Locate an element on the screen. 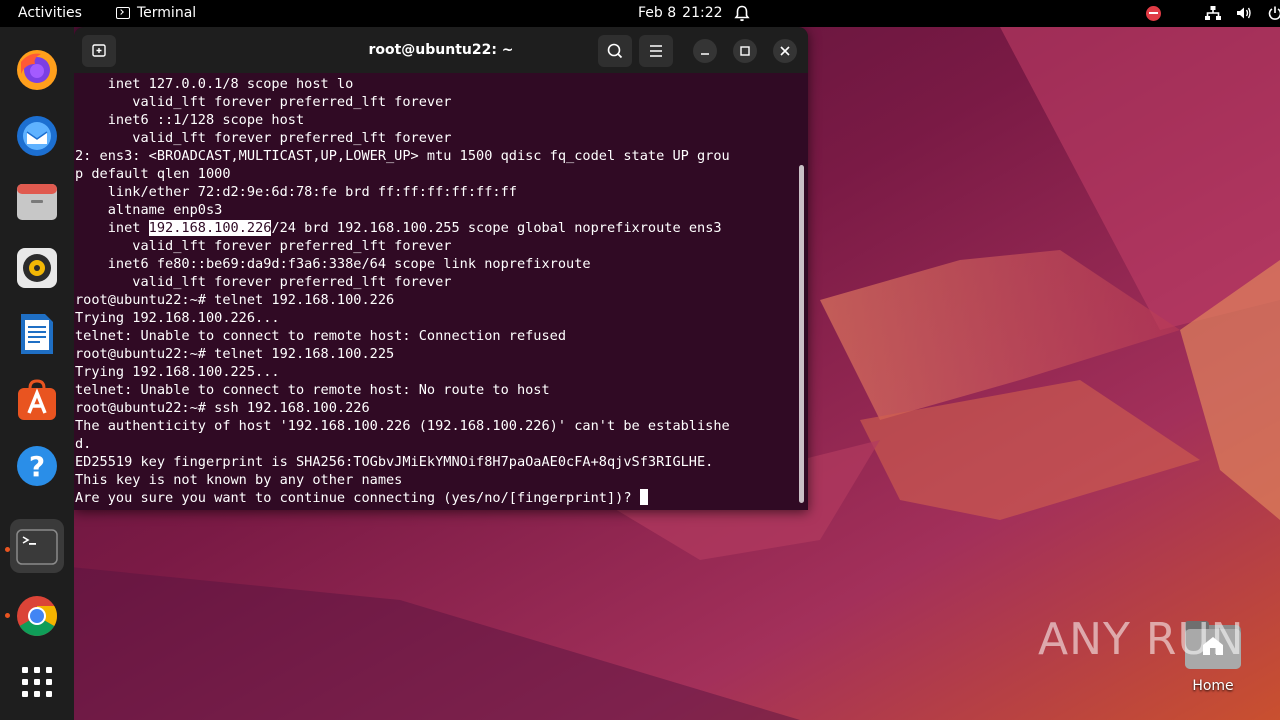 Image resolution: width=1280 pixels, height=720 pixels. dock-terminal is located at coordinates (37, 546).